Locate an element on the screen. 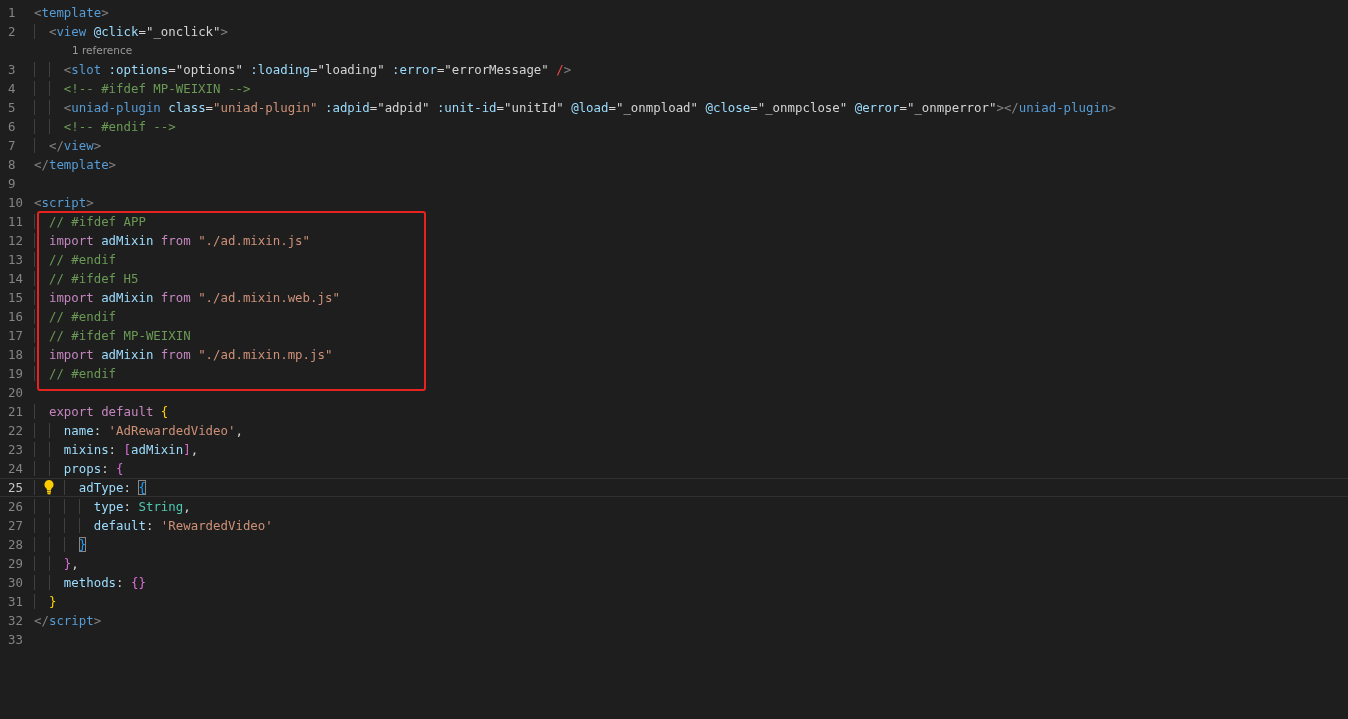 The height and width of the screenshot is (719, 1348). line-number: 13 is located at coordinates (15, 260).